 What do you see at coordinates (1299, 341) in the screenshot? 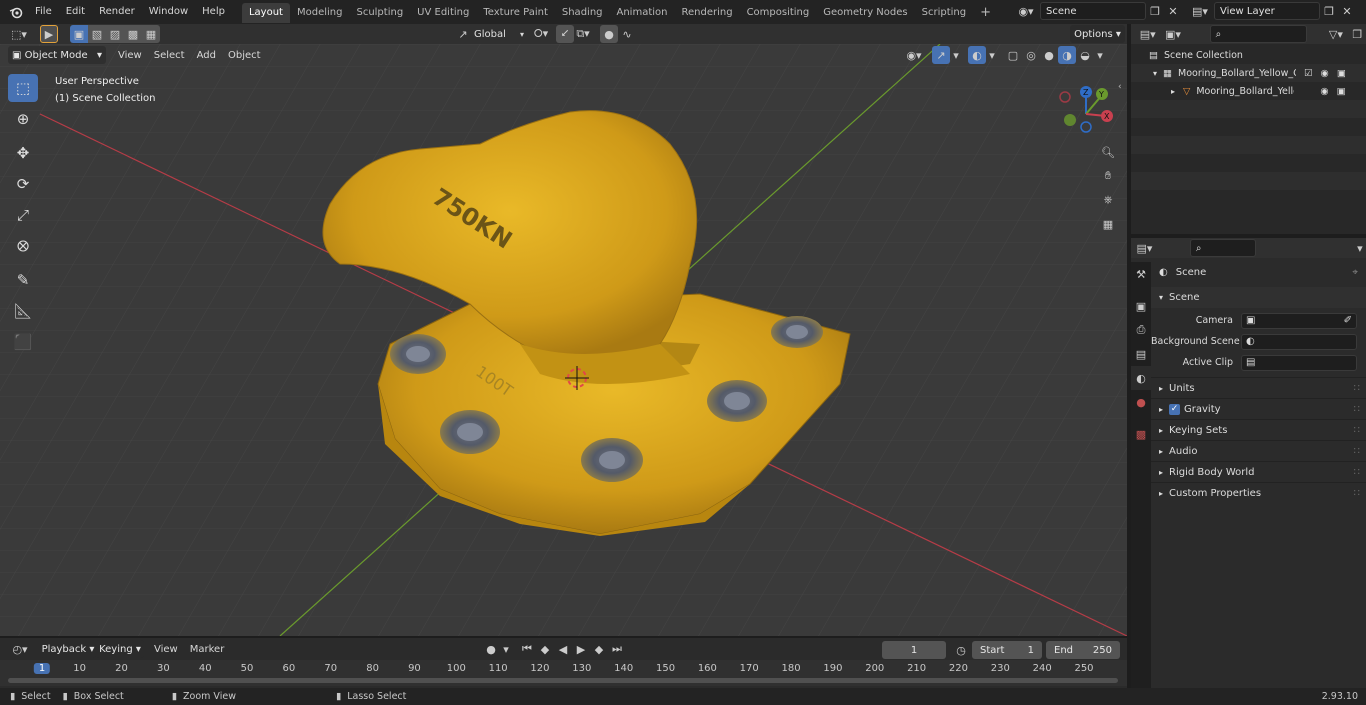
I see `background-scene-field: ◐` at bounding box center [1299, 341].